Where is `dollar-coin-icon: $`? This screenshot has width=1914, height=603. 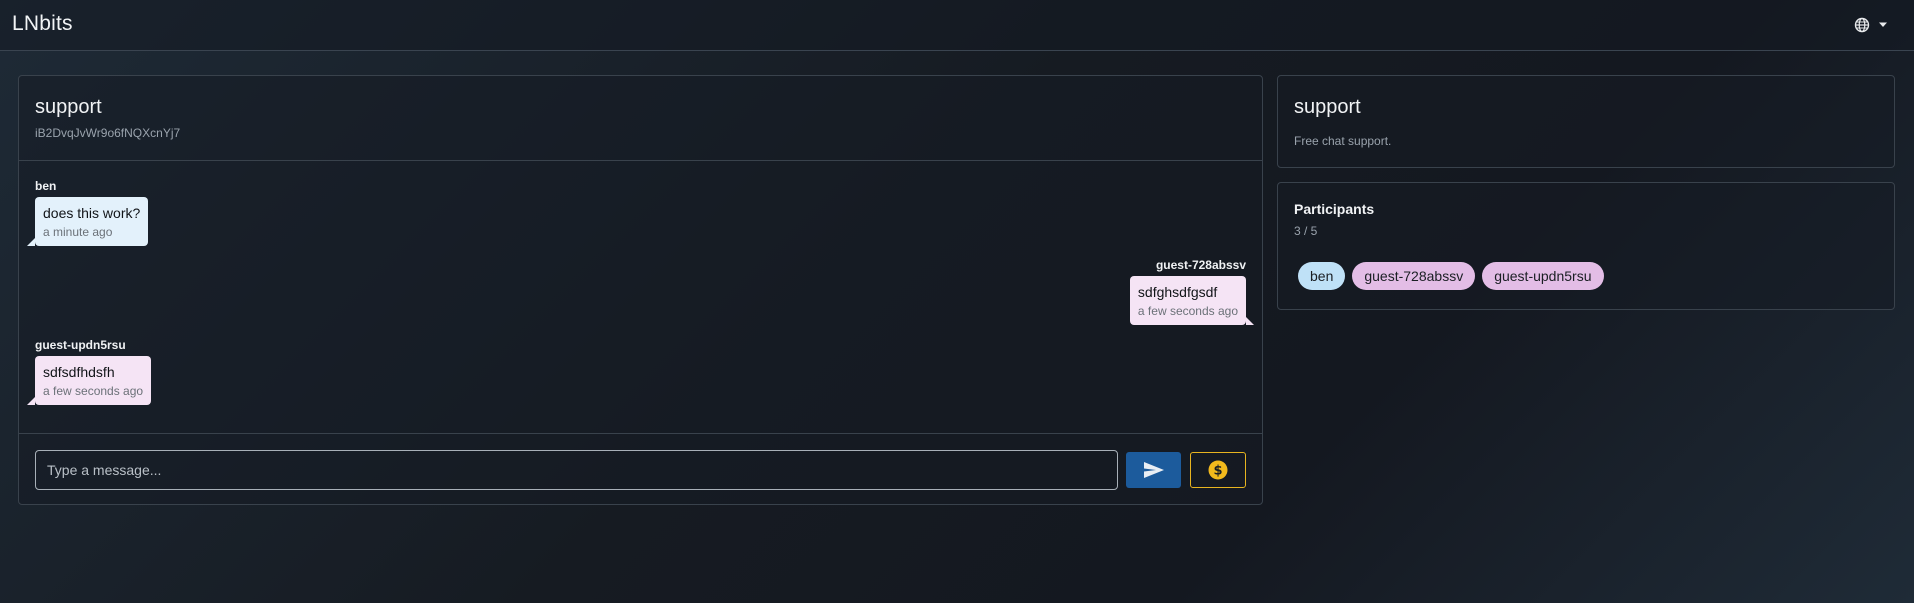
dollar-coin-icon: $ is located at coordinates (1218, 470).